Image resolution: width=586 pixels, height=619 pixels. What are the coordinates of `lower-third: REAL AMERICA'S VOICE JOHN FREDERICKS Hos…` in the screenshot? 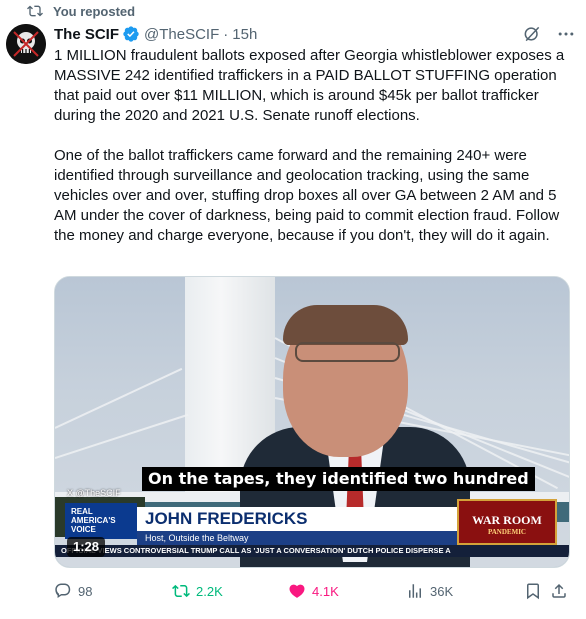 It's located at (312, 528).